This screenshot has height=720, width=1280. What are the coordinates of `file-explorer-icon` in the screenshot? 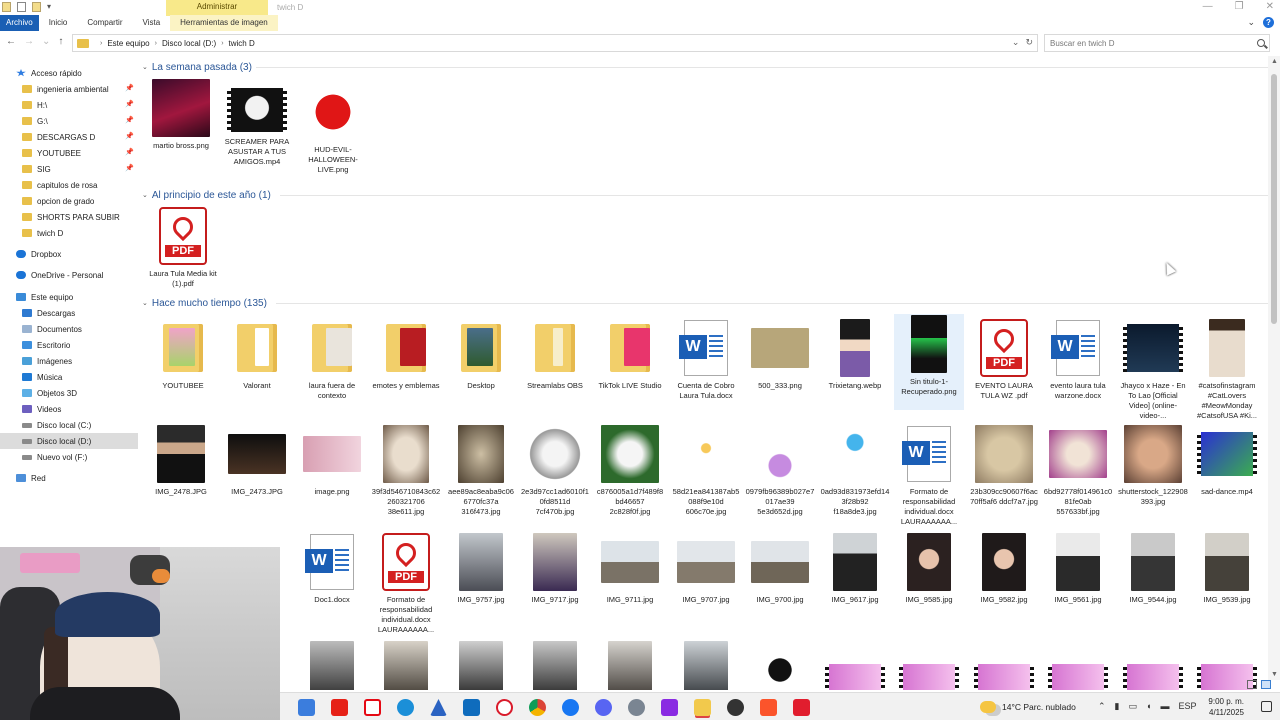 It's located at (702, 707).